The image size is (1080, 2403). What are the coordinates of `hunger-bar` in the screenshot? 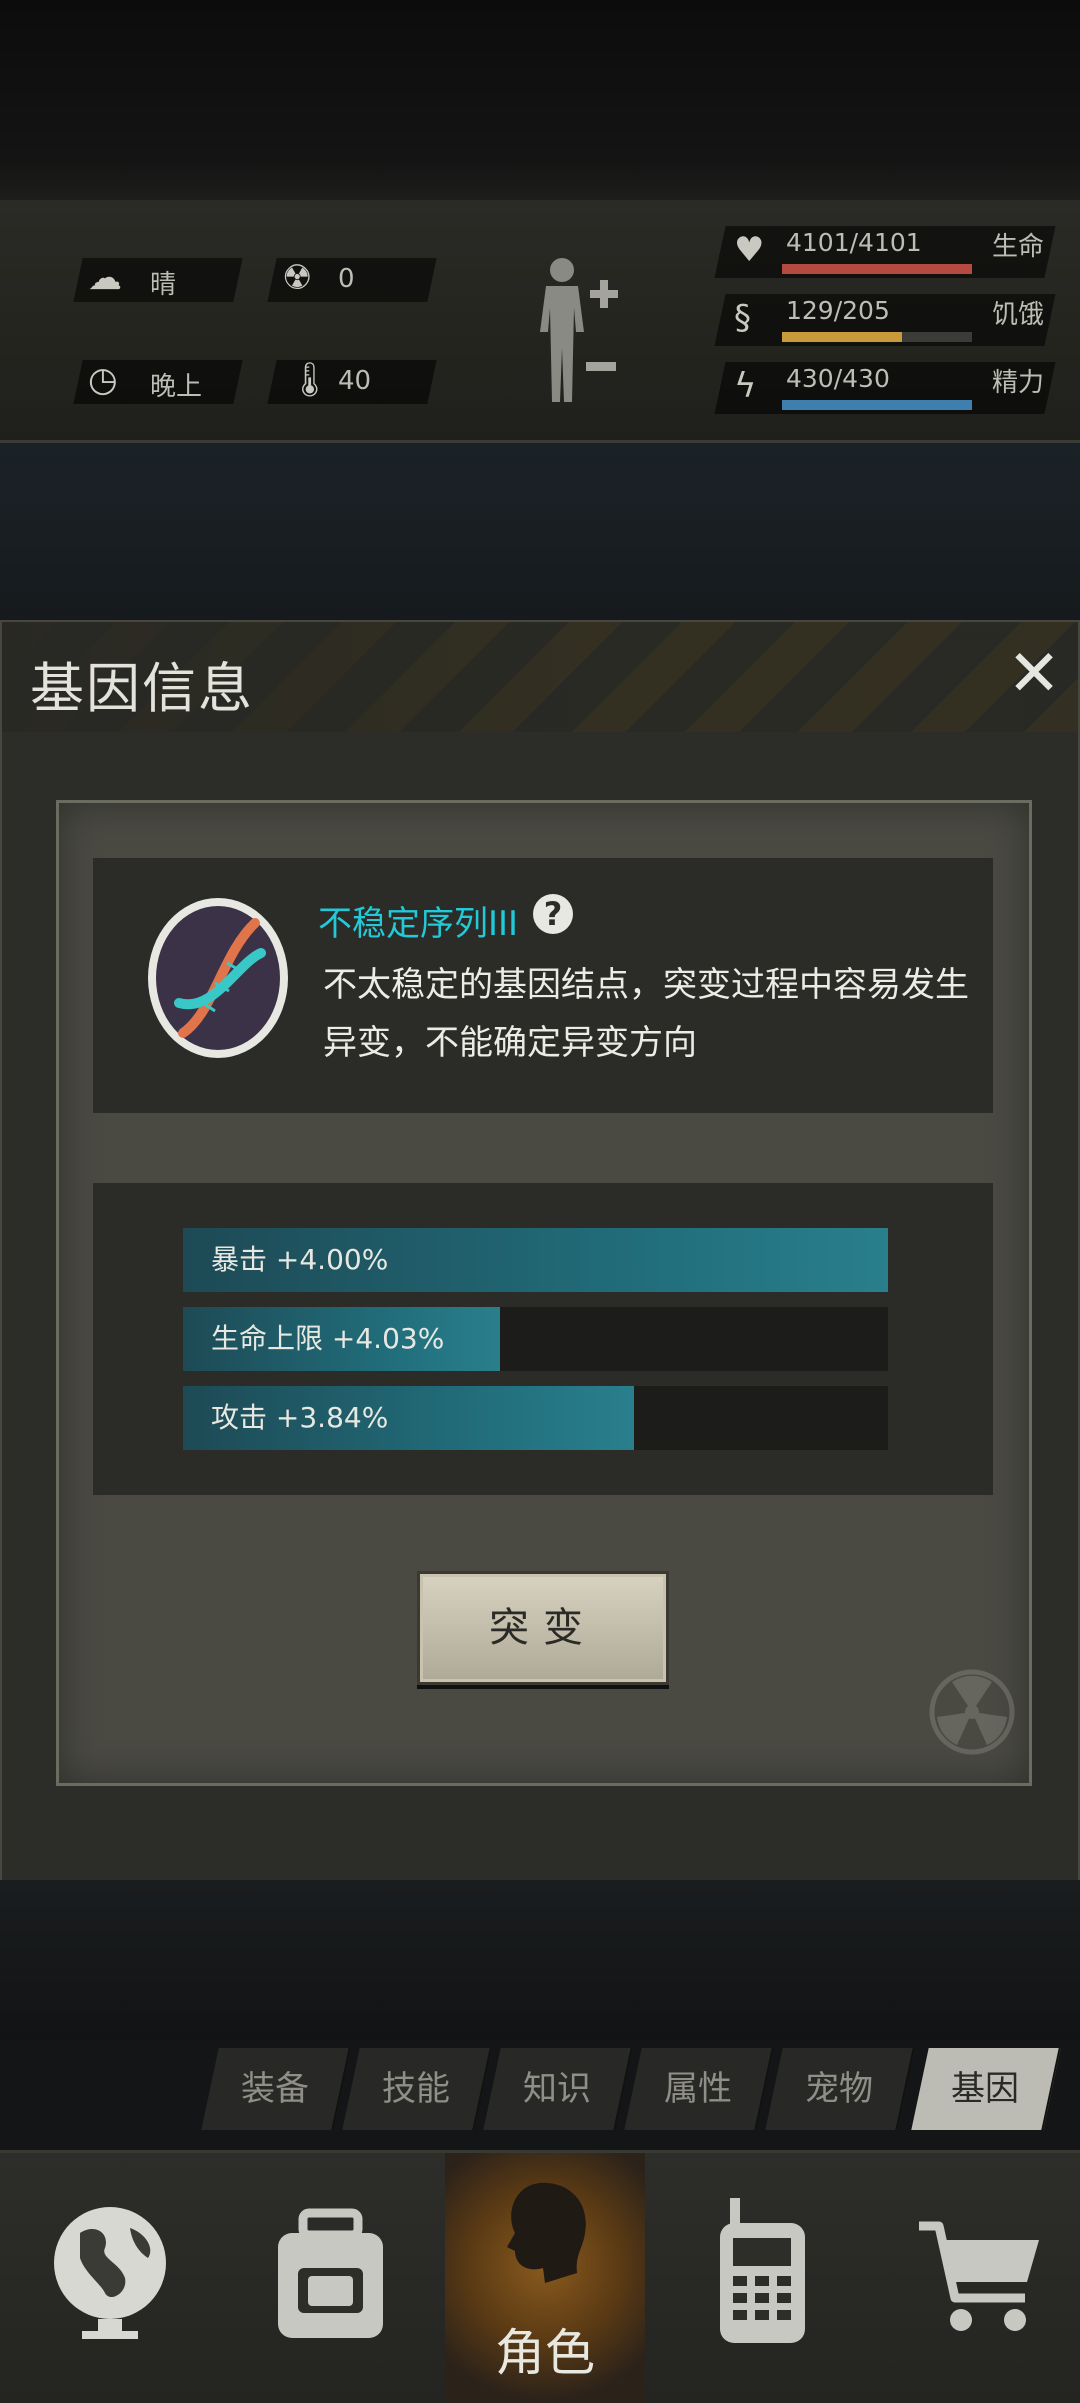 It's located at (842, 337).